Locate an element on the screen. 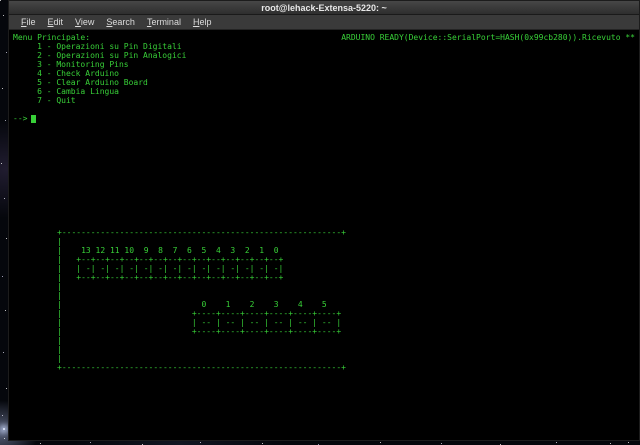  titlebar: root@lehack-Extensa-5220: ~ is located at coordinates (324, 8).